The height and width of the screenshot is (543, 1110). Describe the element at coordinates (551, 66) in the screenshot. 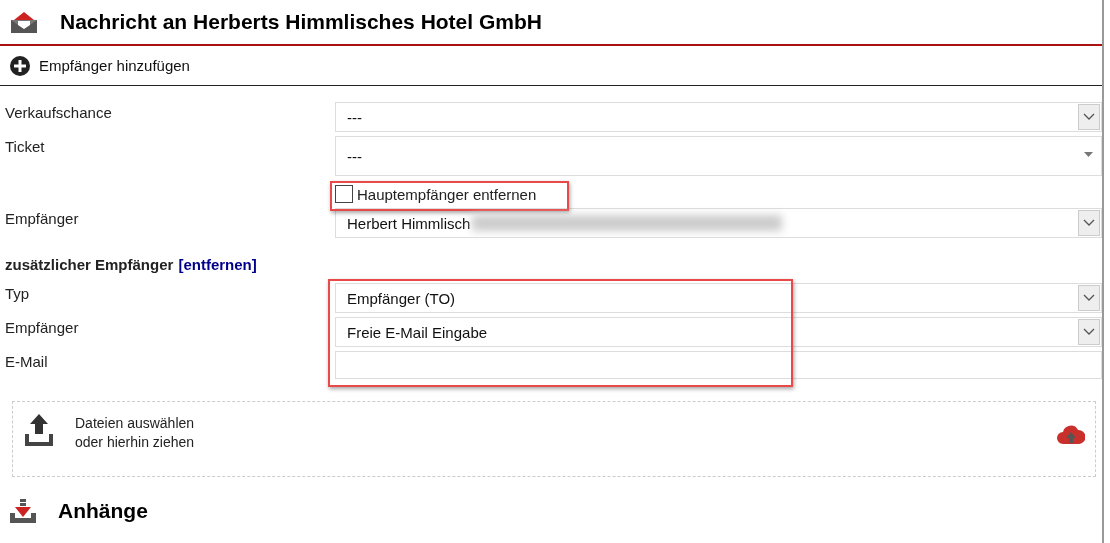

I see `add-recipient-button: Empfänger hinzufügen` at that location.